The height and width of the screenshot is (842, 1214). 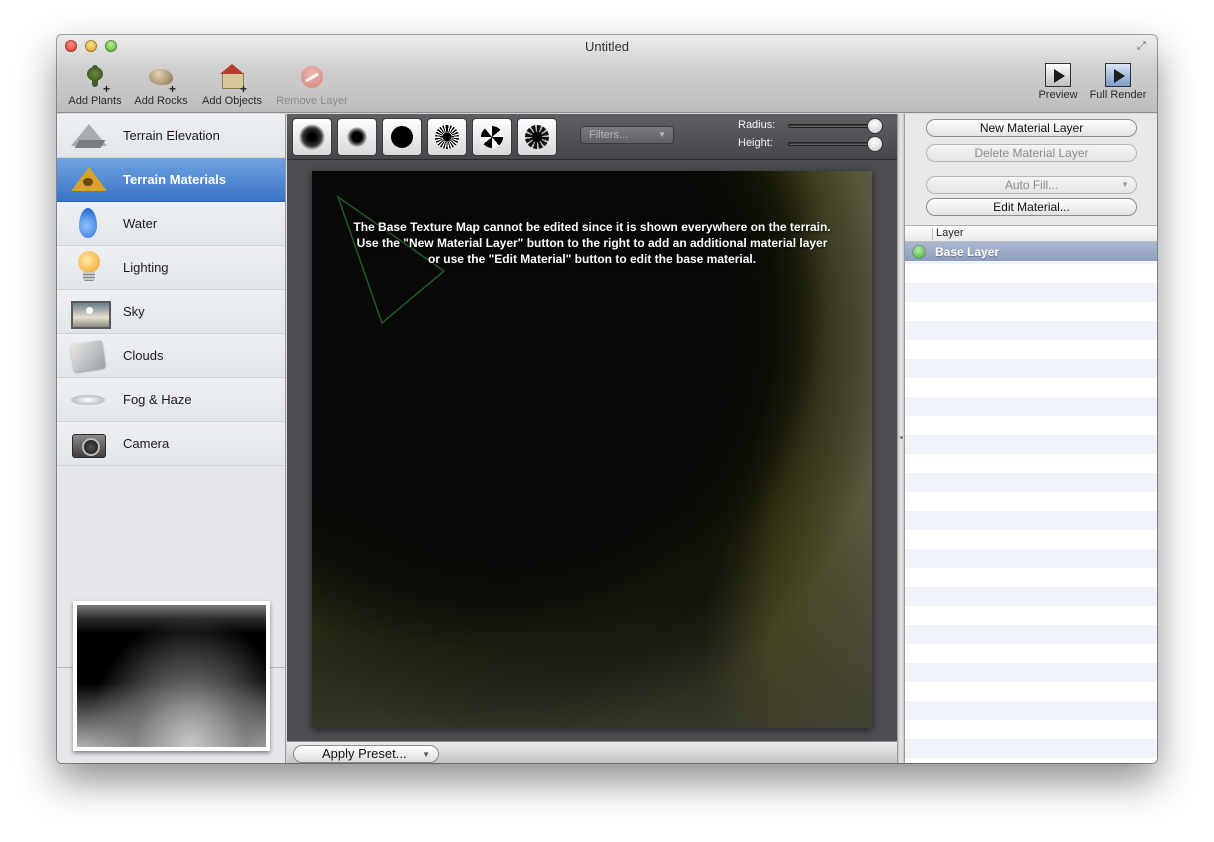 I want to click on sidebar-item-fog-haze: Fog & Haze, so click(x=171, y=400).